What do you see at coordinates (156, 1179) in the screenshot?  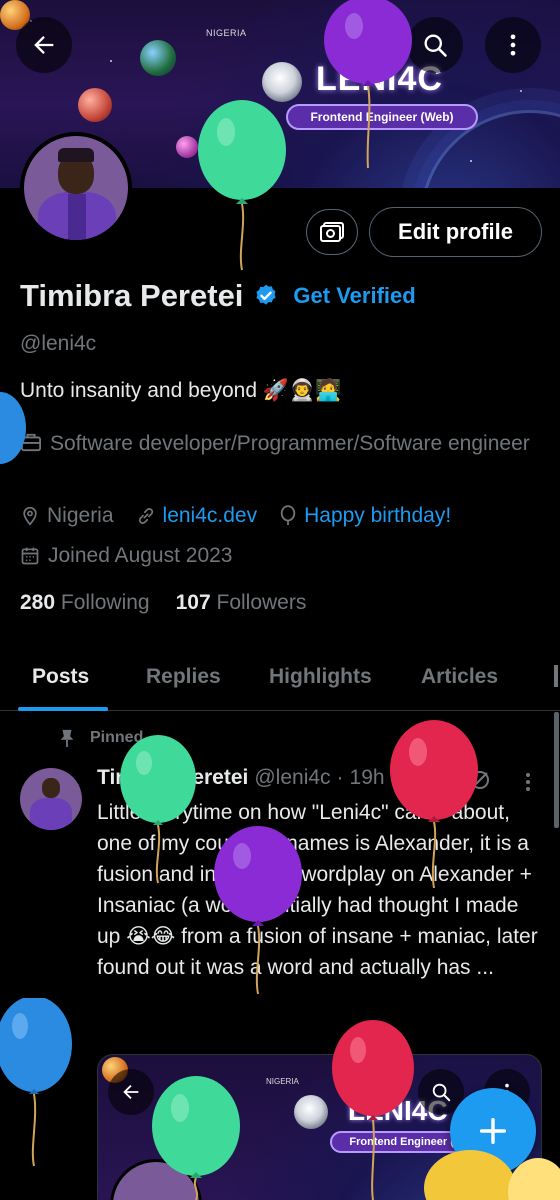 I see `media-avatar` at bounding box center [156, 1179].